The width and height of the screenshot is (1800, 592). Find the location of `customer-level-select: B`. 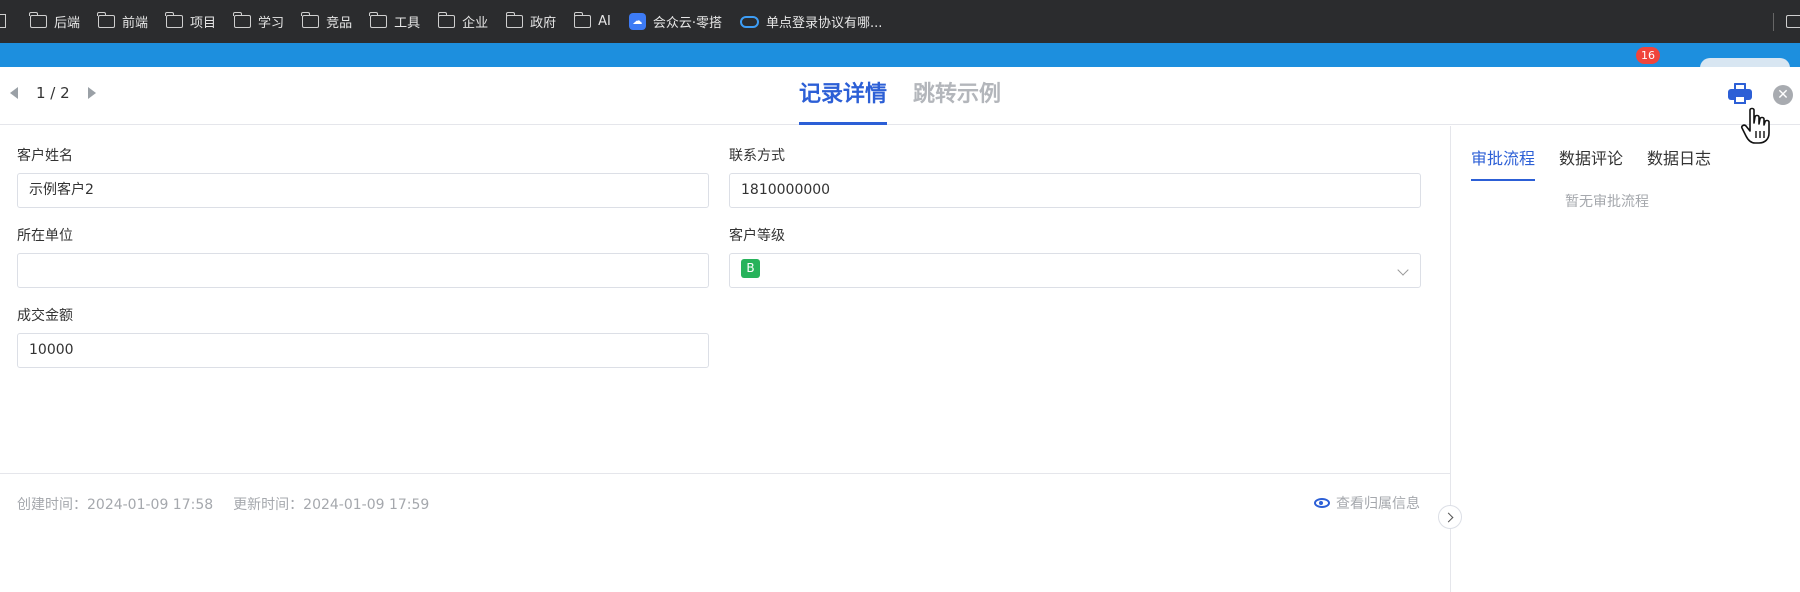

customer-level-select: B is located at coordinates (1075, 270).